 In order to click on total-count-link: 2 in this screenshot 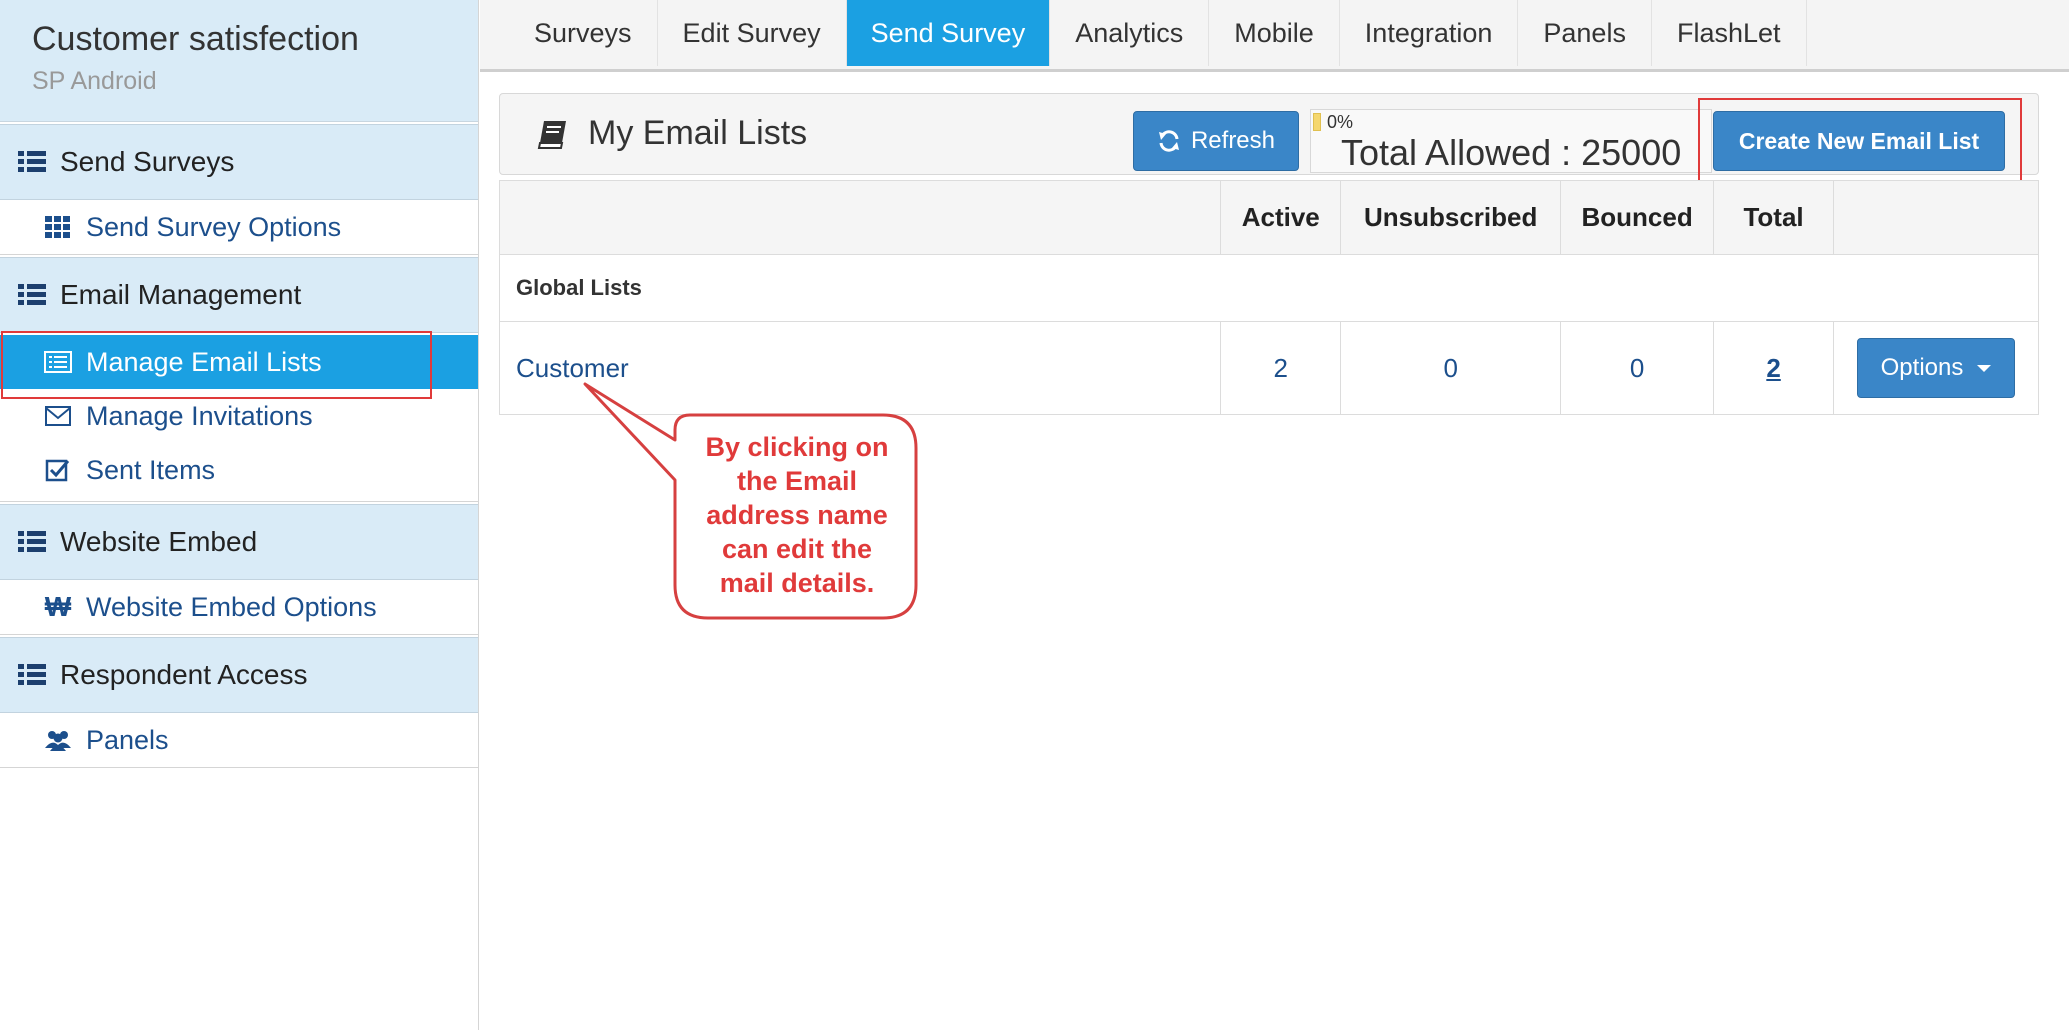, I will do `click(1773, 368)`.